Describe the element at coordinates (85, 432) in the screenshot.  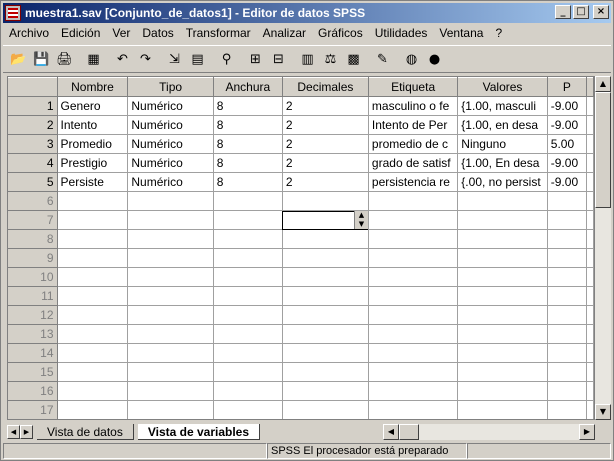
I see `tab-data-view: Vista de datos` at that location.